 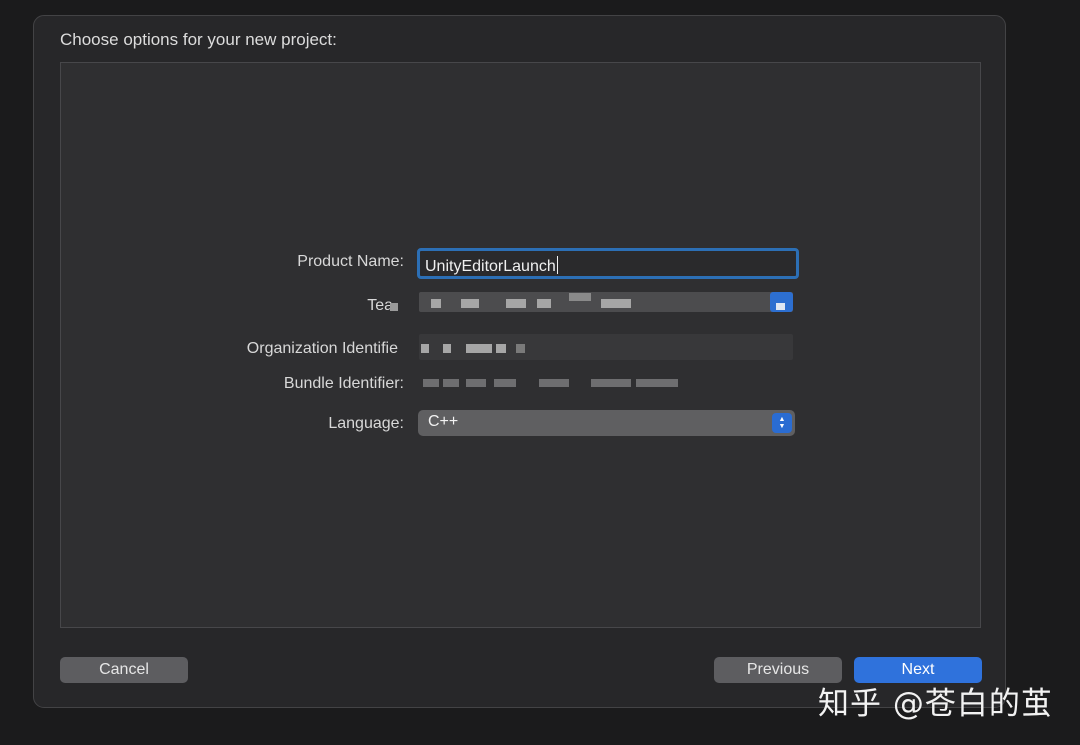 What do you see at coordinates (124, 670) in the screenshot?
I see `cancel-button: Cancel` at bounding box center [124, 670].